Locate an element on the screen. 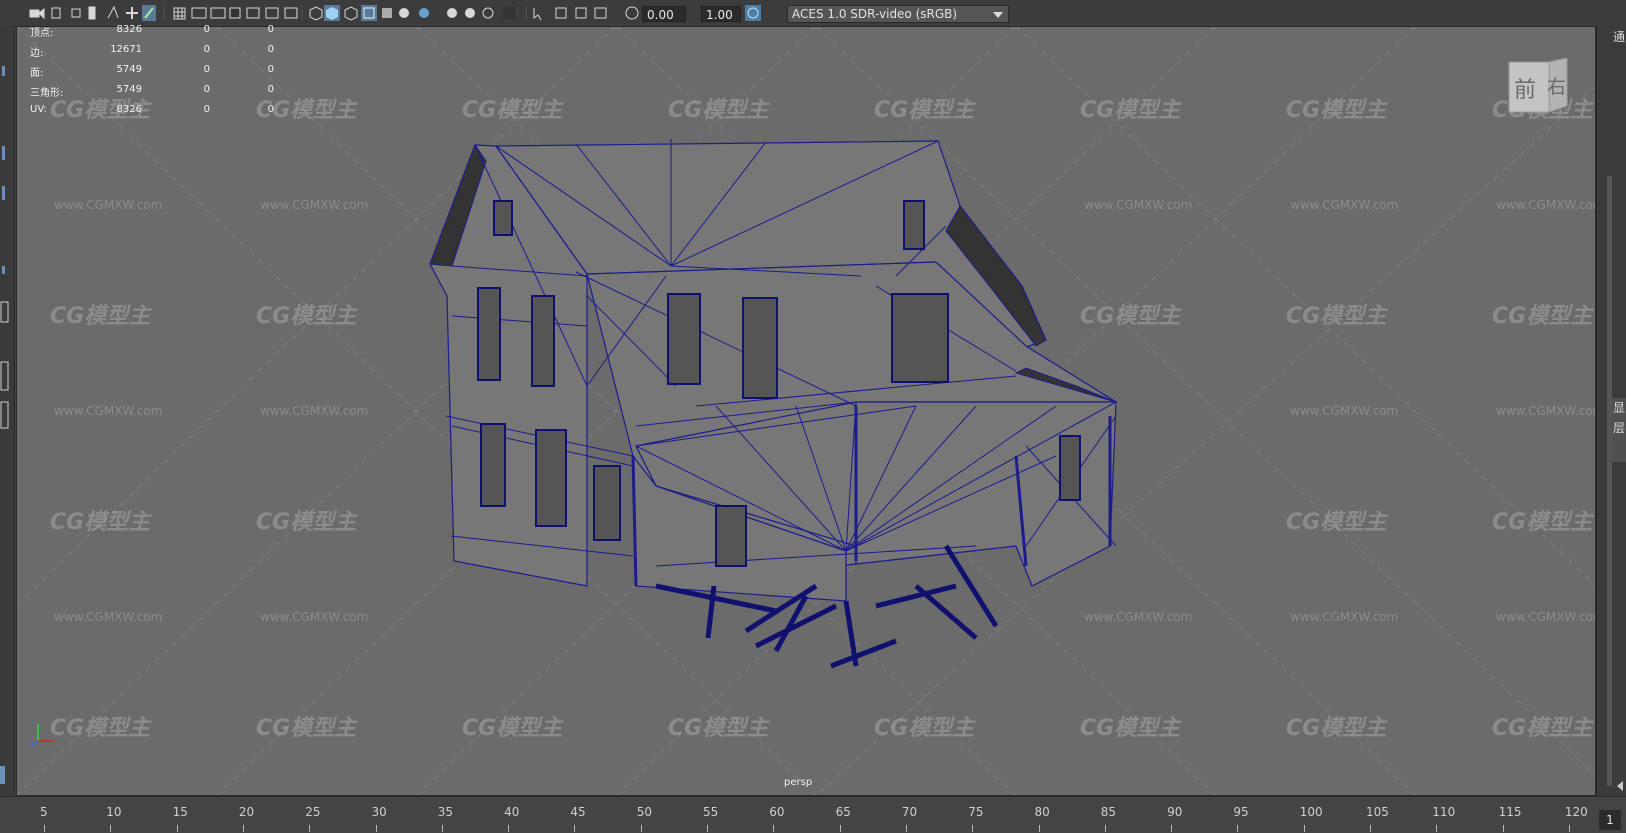 The width and height of the screenshot is (1626, 833). hud-value: 5749 is located at coordinates (129, 69).